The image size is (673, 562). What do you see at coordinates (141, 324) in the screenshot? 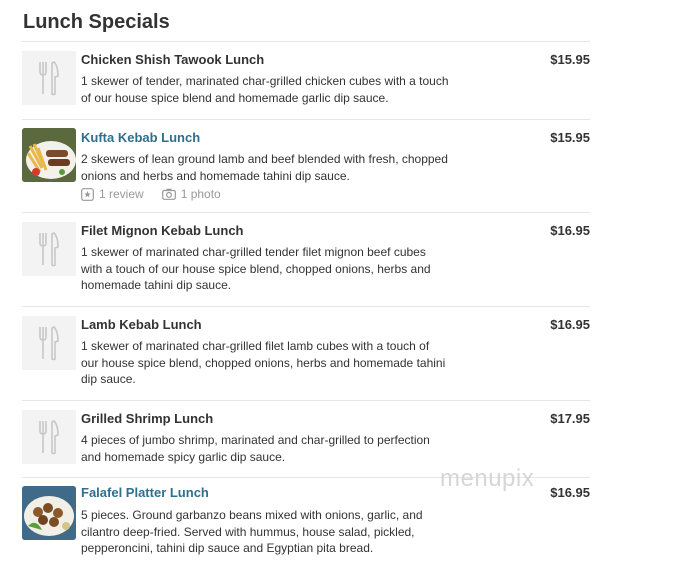
I see `item-name: Lamb Kebab Lunch` at bounding box center [141, 324].